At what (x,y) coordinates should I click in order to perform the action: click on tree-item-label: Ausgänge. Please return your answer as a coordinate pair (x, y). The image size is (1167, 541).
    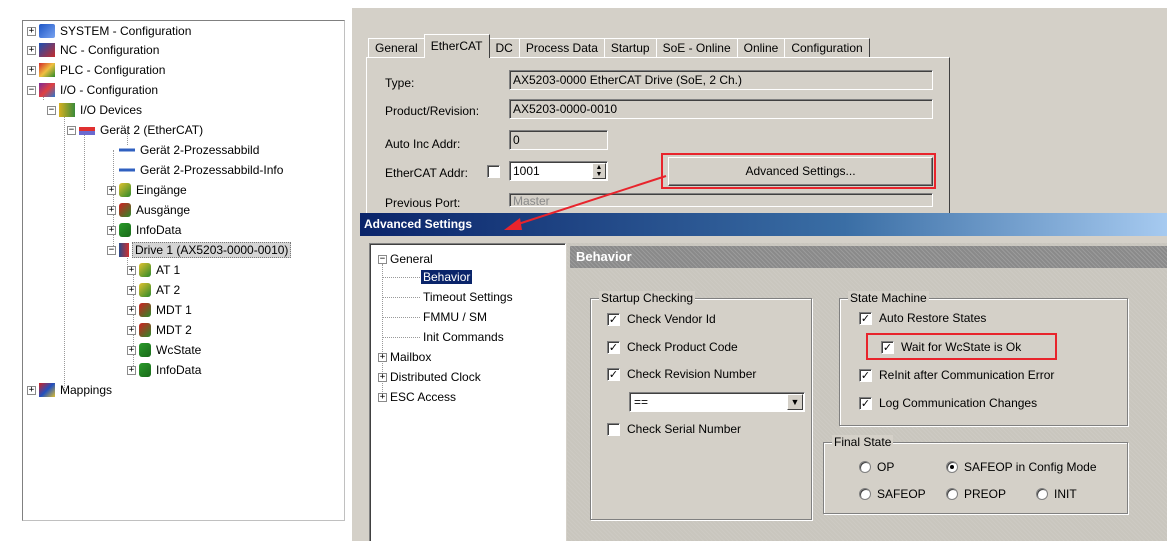
    Looking at the image, I should click on (163, 210).